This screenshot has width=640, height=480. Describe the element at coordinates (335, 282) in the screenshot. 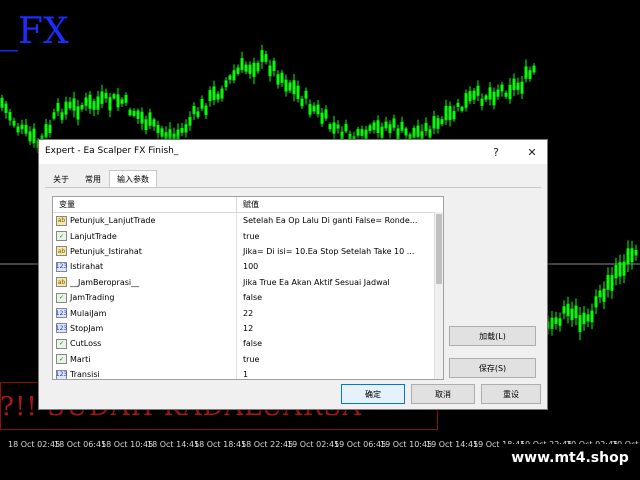

I see `param-value: Jika True Ea Akan Aktif Sesuai Jadwal` at that location.